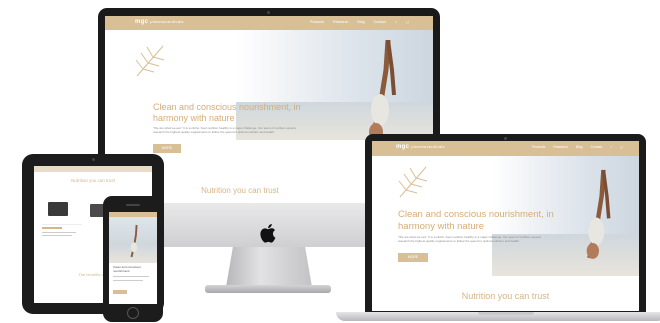 Image resolution: width=660 pixels, height=323 pixels. I want to click on imac-stand, so click(269, 267).